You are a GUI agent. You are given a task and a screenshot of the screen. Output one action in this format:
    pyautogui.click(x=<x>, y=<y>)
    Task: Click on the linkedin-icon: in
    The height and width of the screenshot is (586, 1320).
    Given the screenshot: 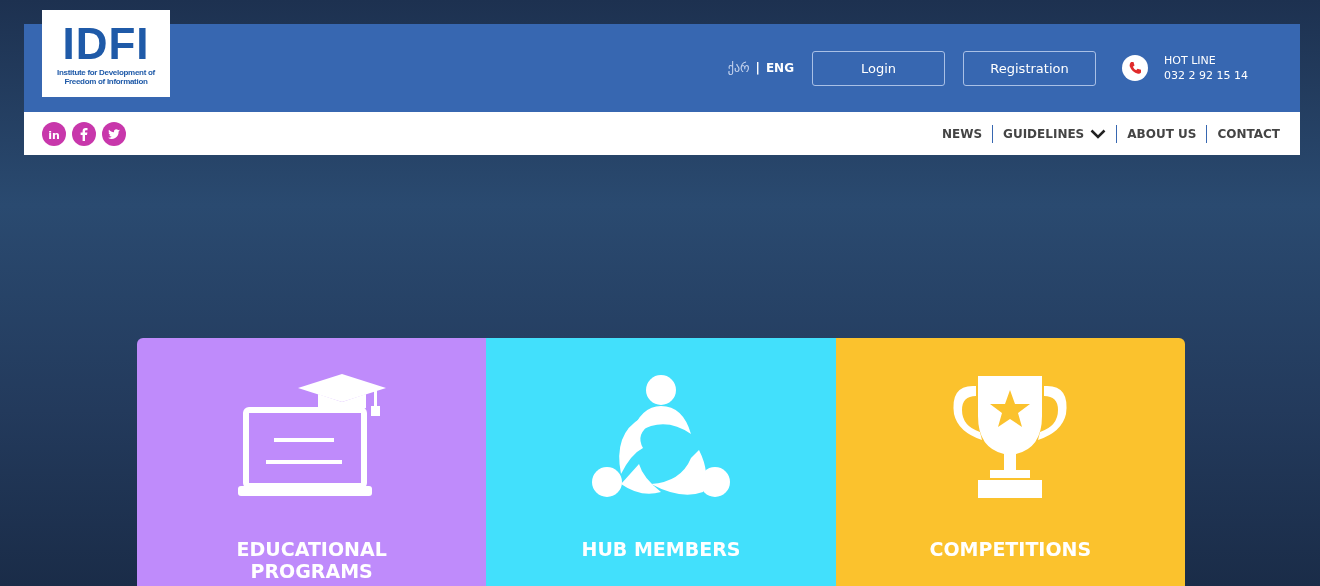 What is the action you would take?
    pyautogui.click(x=54, y=133)
    